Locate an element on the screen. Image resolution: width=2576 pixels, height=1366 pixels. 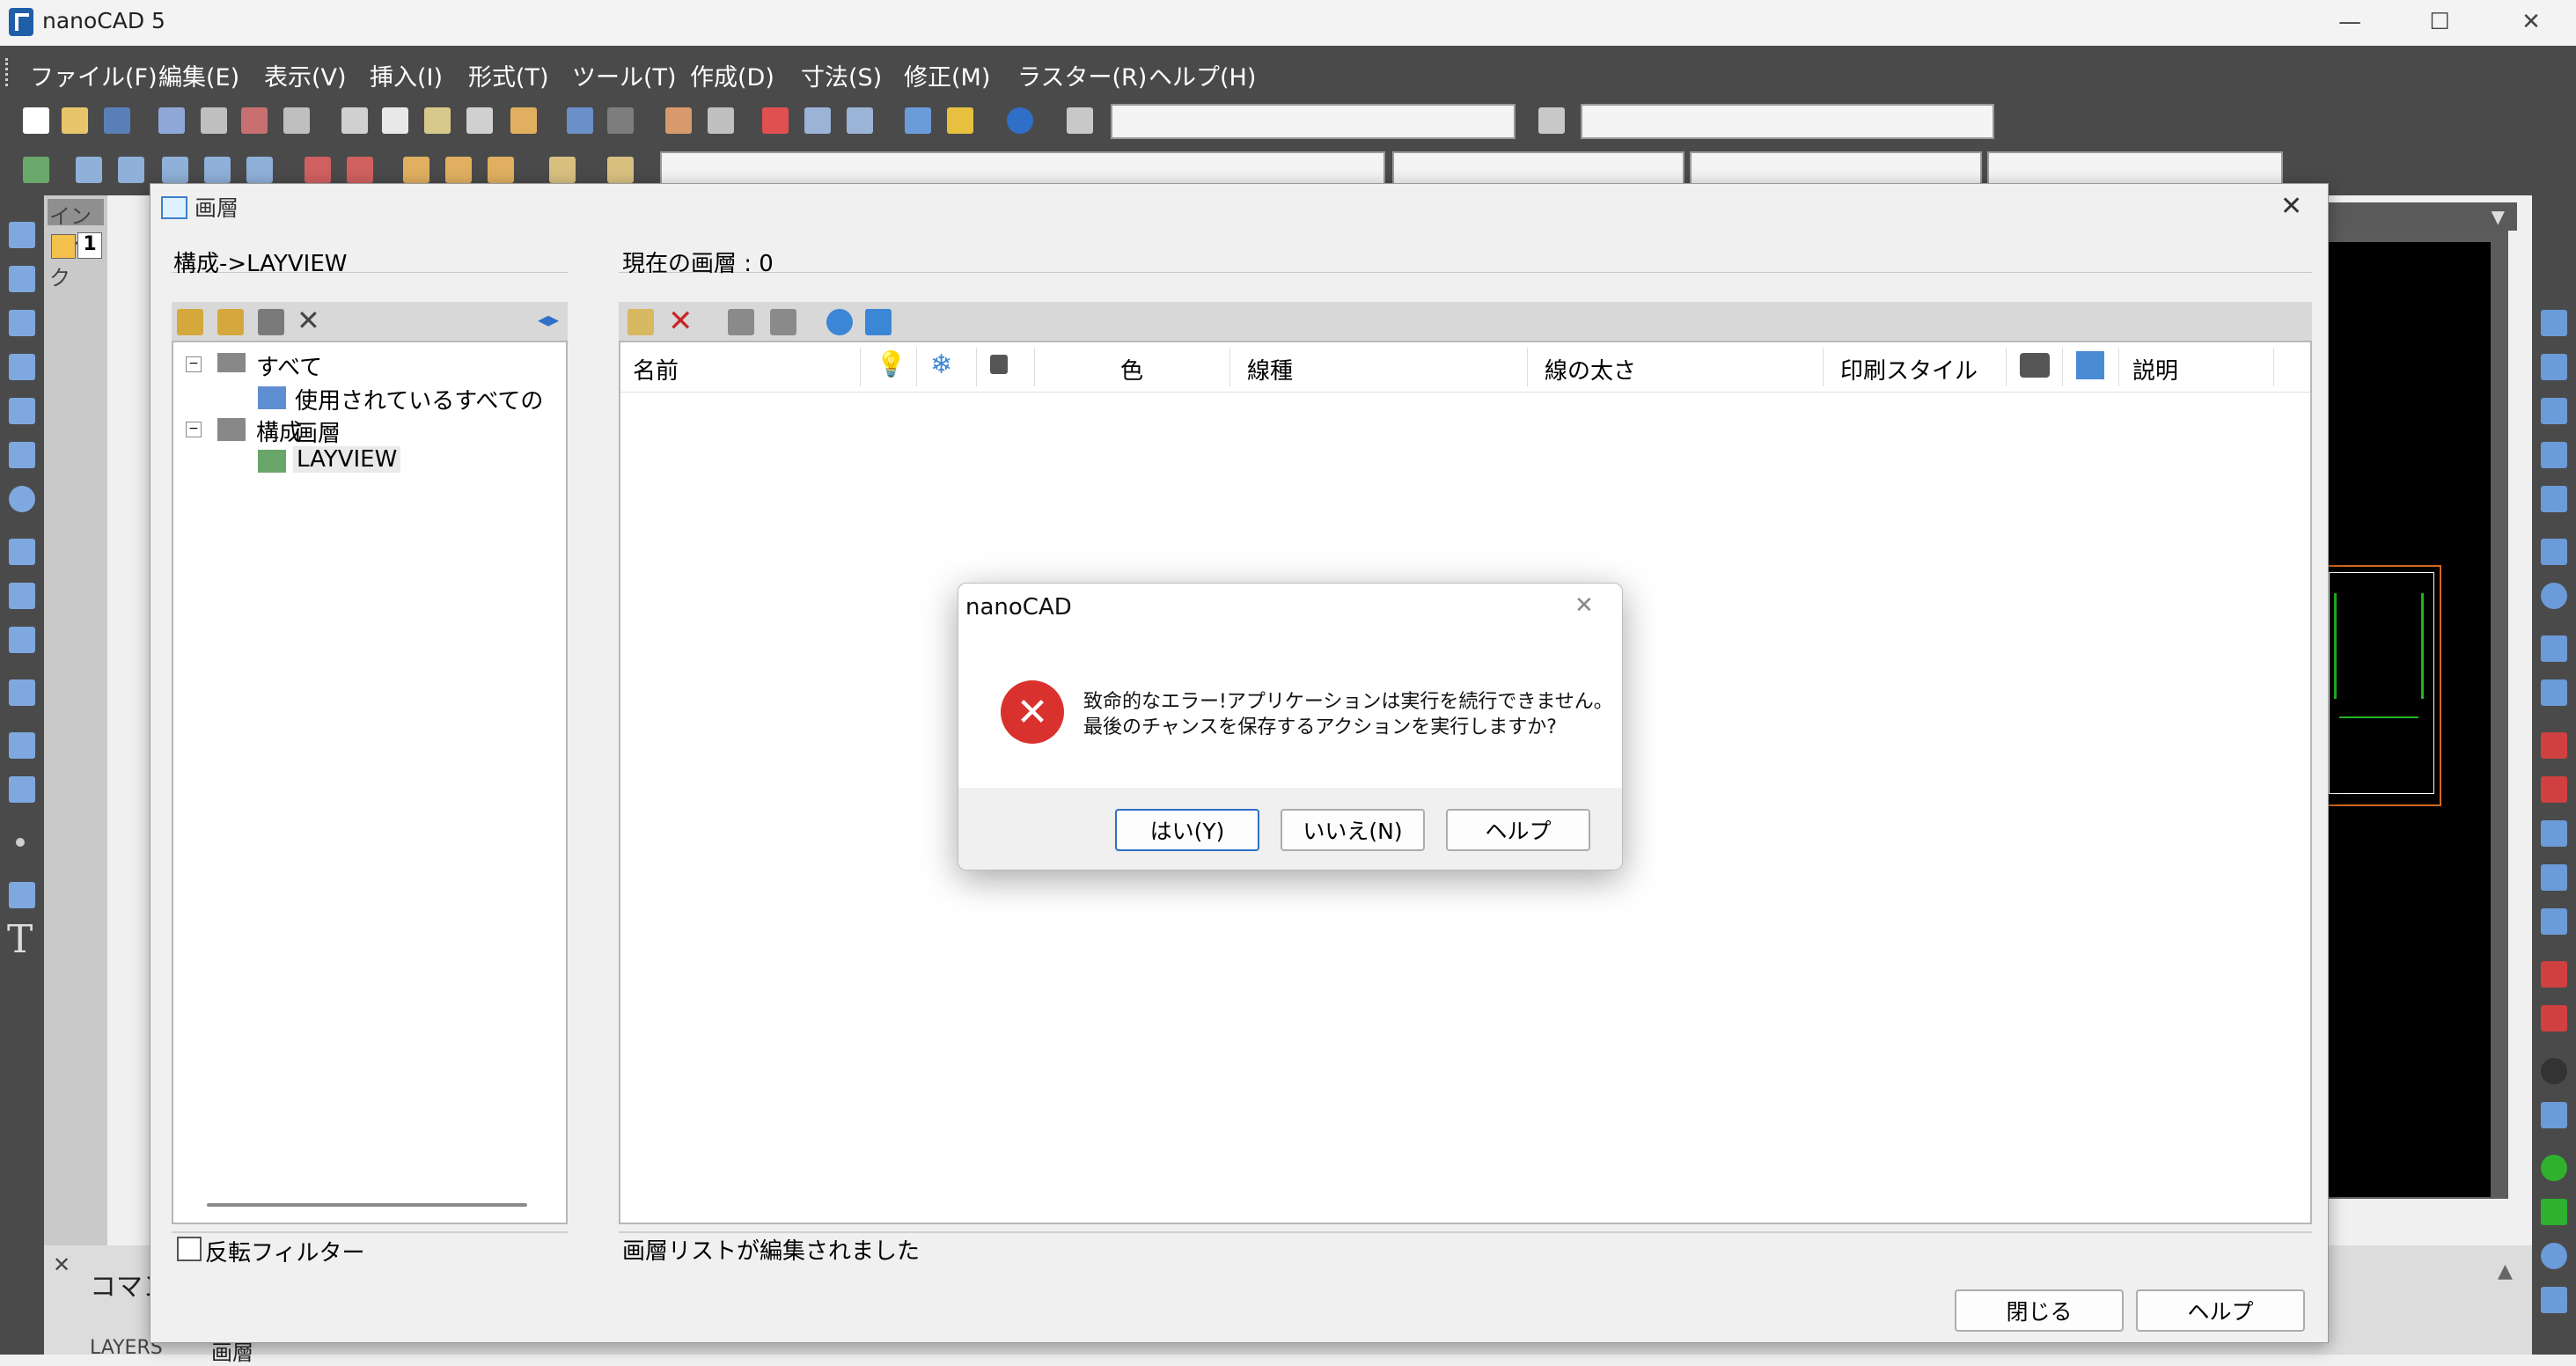
redo-icon is located at coordinates (620, 120).